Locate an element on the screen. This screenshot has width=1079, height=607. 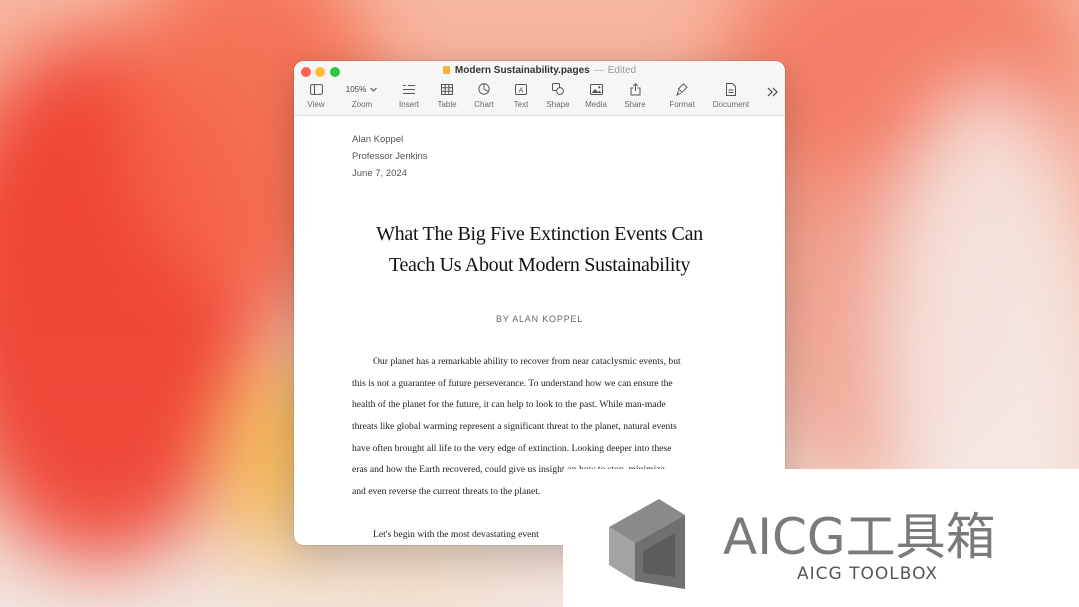
share-icon is located at coordinates (635, 88).